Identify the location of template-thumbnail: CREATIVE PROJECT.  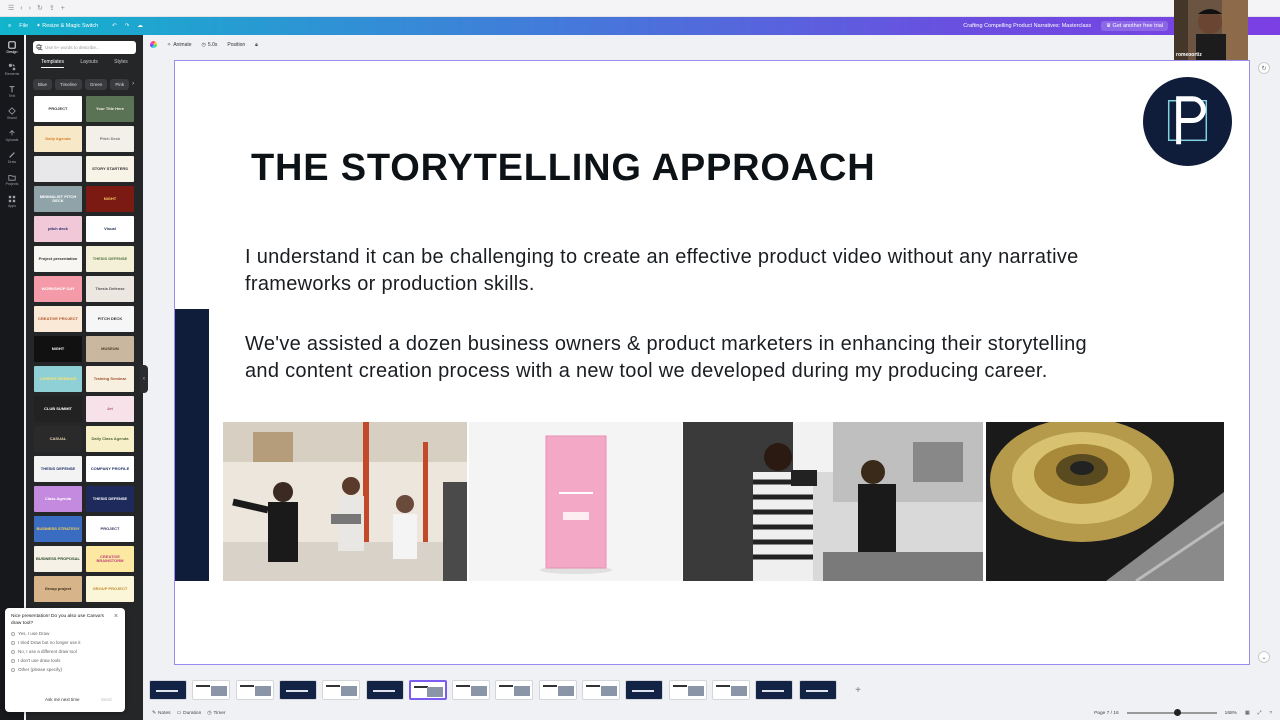
(58, 319).